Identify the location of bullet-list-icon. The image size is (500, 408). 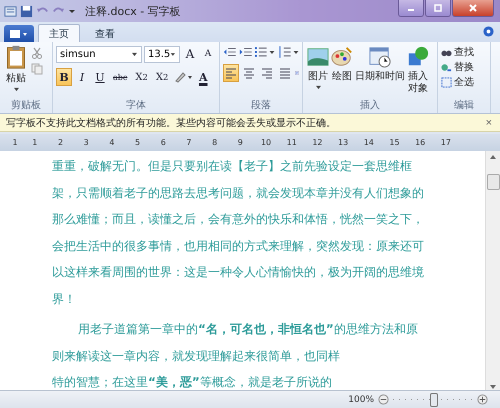
(265, 52).